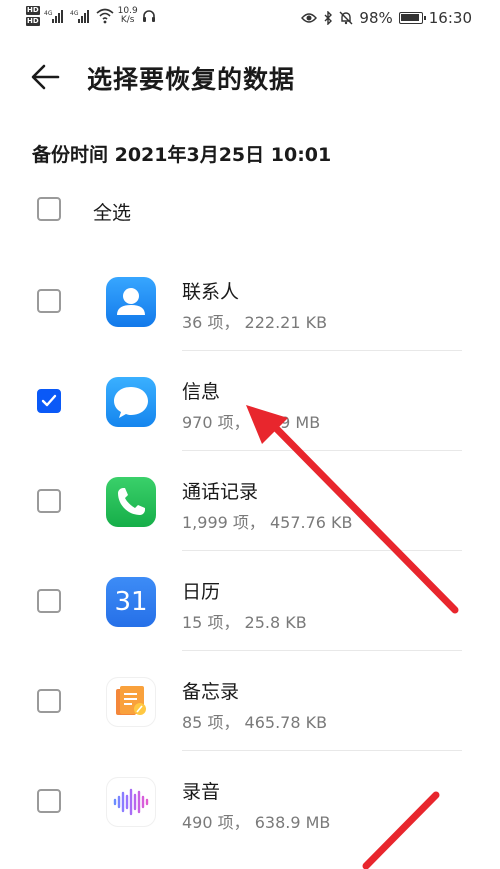 This screenshot has width=500, height=869. Describe the element at coordinates (251, 422) in the screenshot. I see `item-subtitle: 970 项， 3.09 MB` at that location.